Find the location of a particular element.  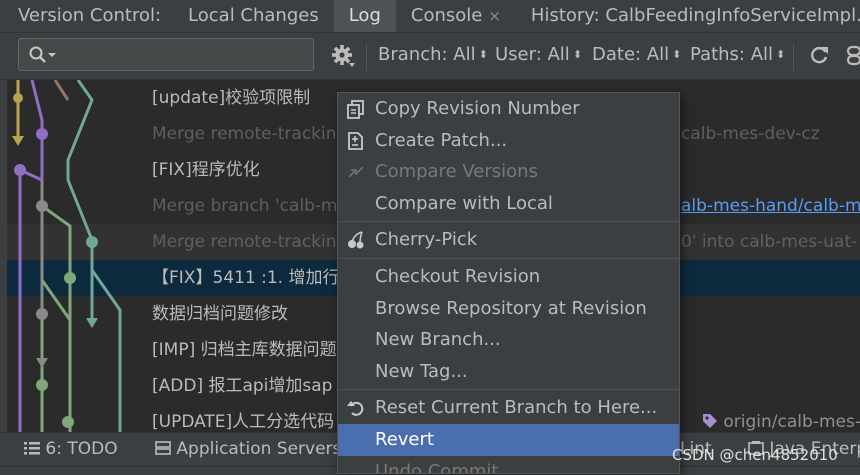

commit-message-tail: 0' into calb-mes-uat- is located at coordinates (769, 242).